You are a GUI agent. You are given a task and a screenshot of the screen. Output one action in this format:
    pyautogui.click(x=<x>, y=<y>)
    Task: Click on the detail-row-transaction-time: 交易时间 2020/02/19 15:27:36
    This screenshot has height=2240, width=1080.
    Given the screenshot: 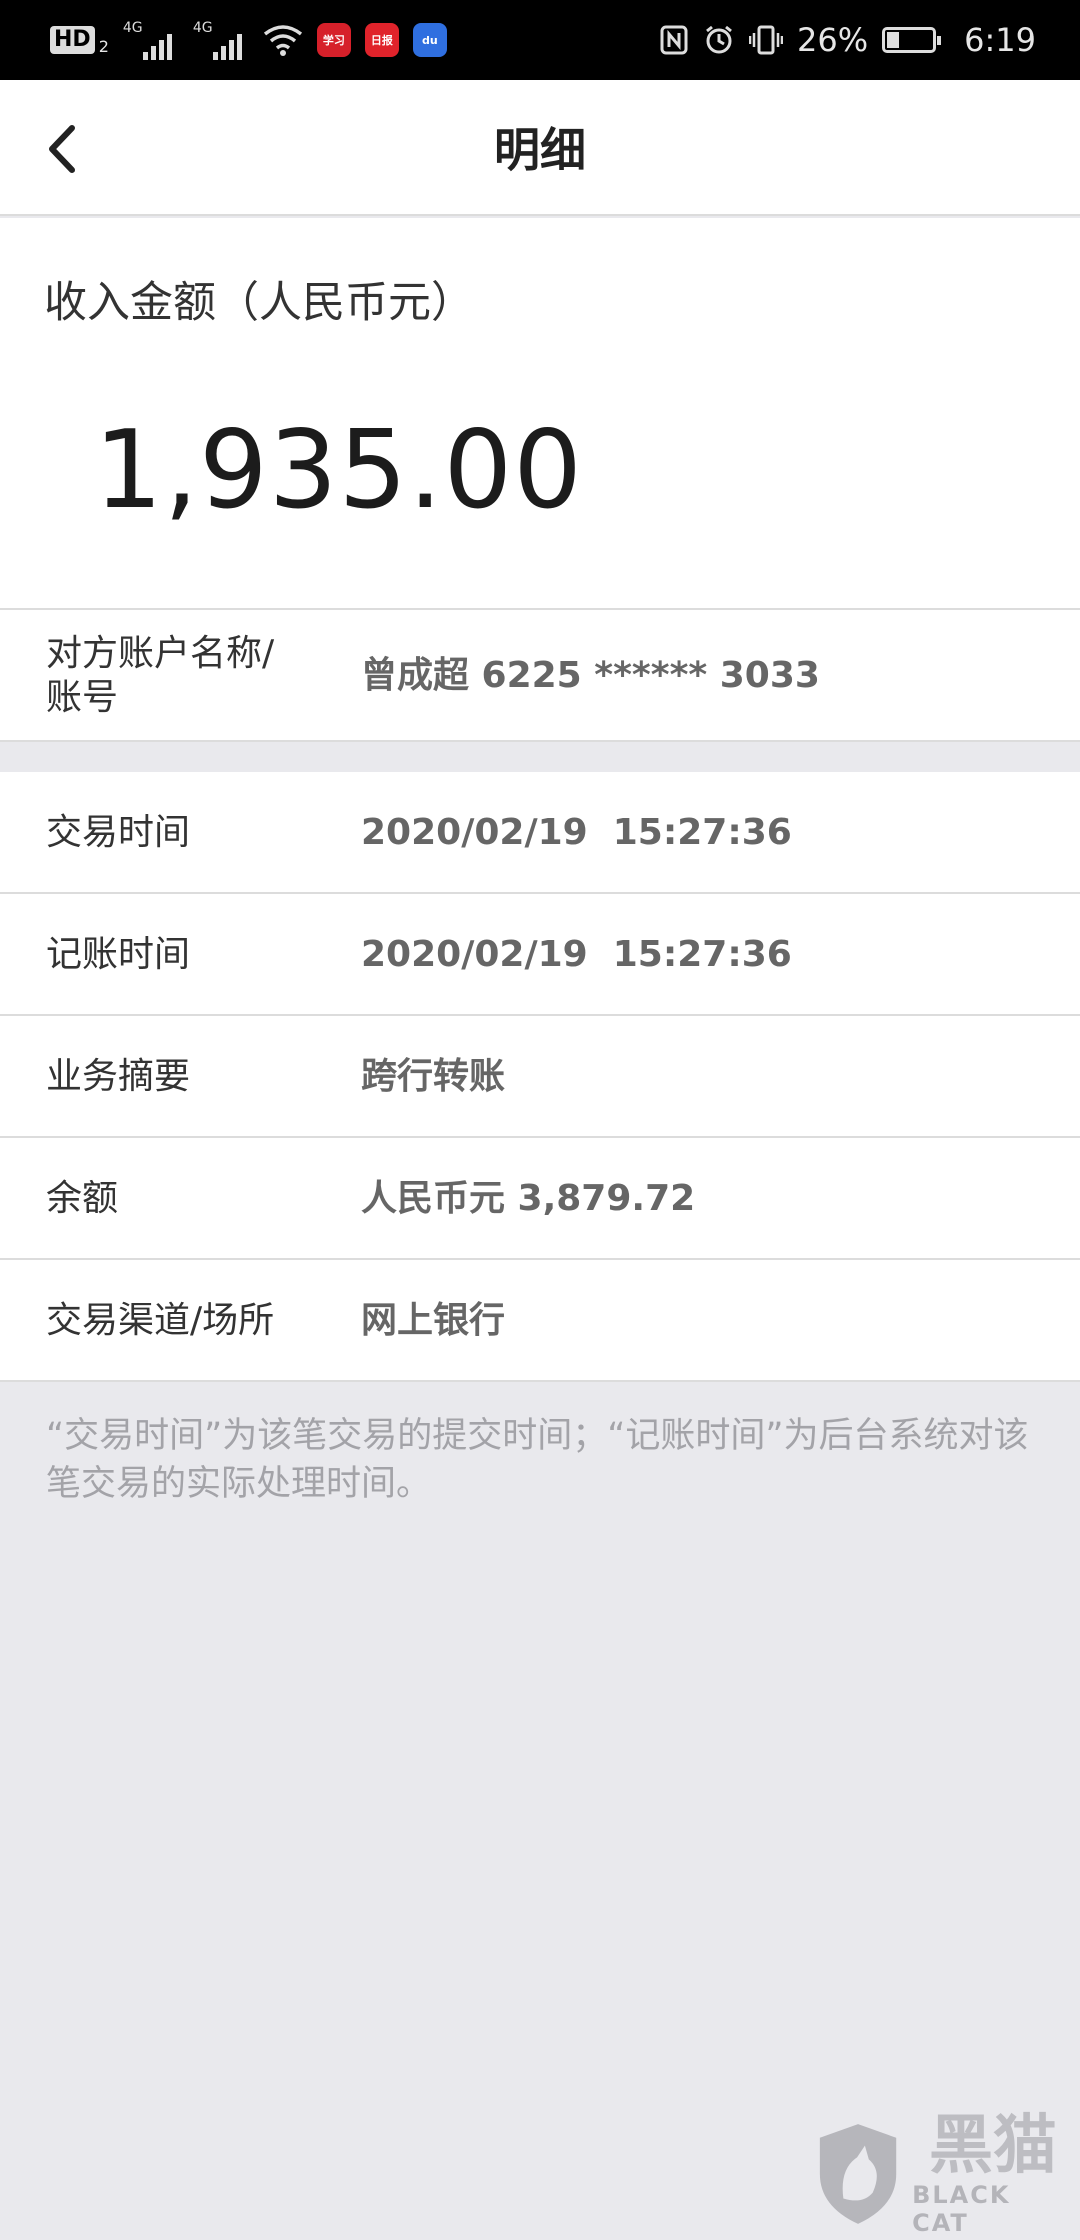 What is the action you would take?
    pyautogui.click(x=540, y=833)
    